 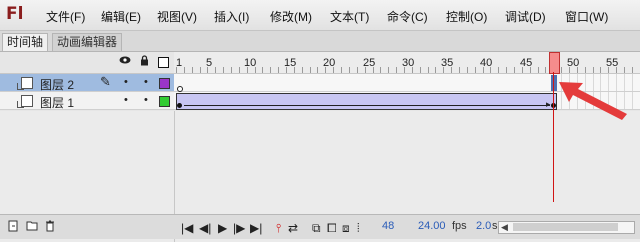 What do you see at coordinates (15, 14) in the screenshot?
I see `app-logo: Fl` at bounding box center [15, 14].